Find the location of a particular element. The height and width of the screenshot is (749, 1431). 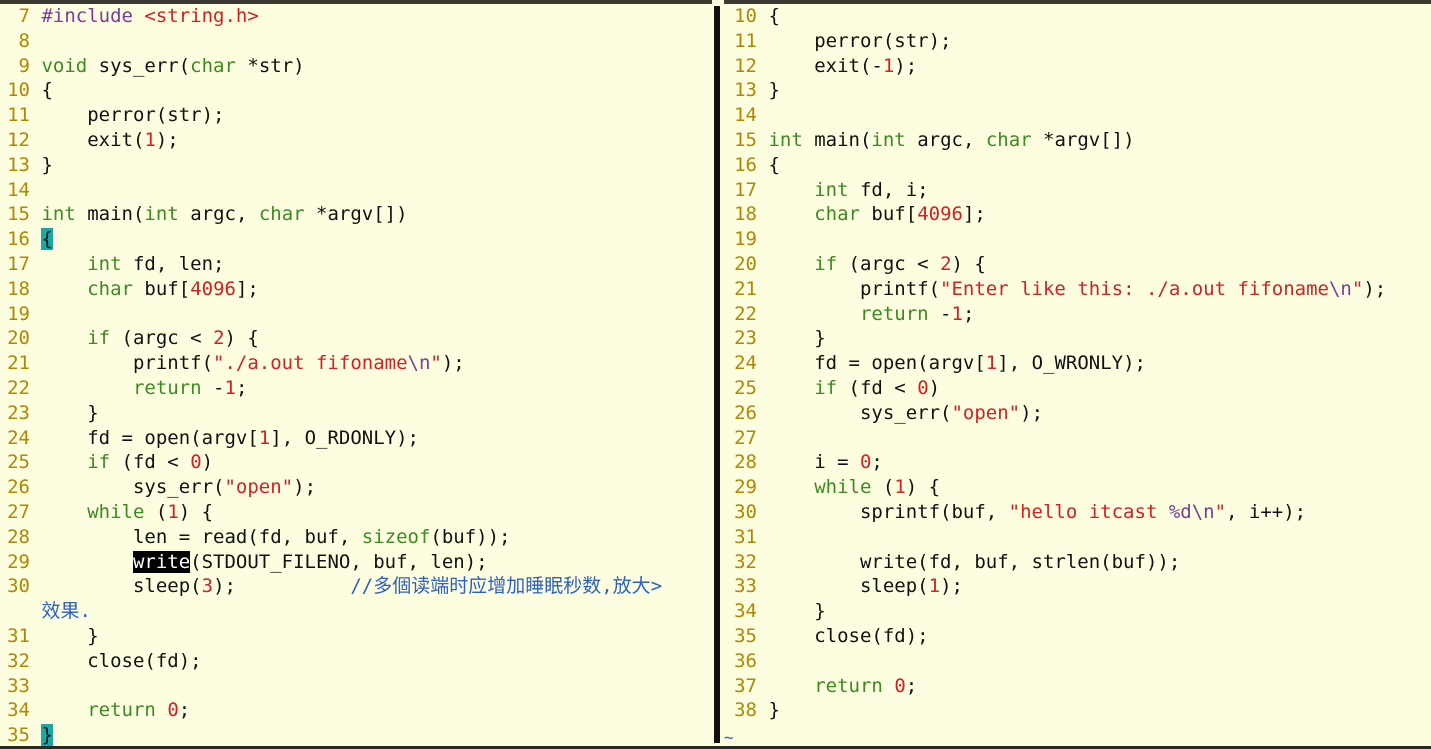

code-line: 7 #include <string.h> is located at coordinates (356, 16).